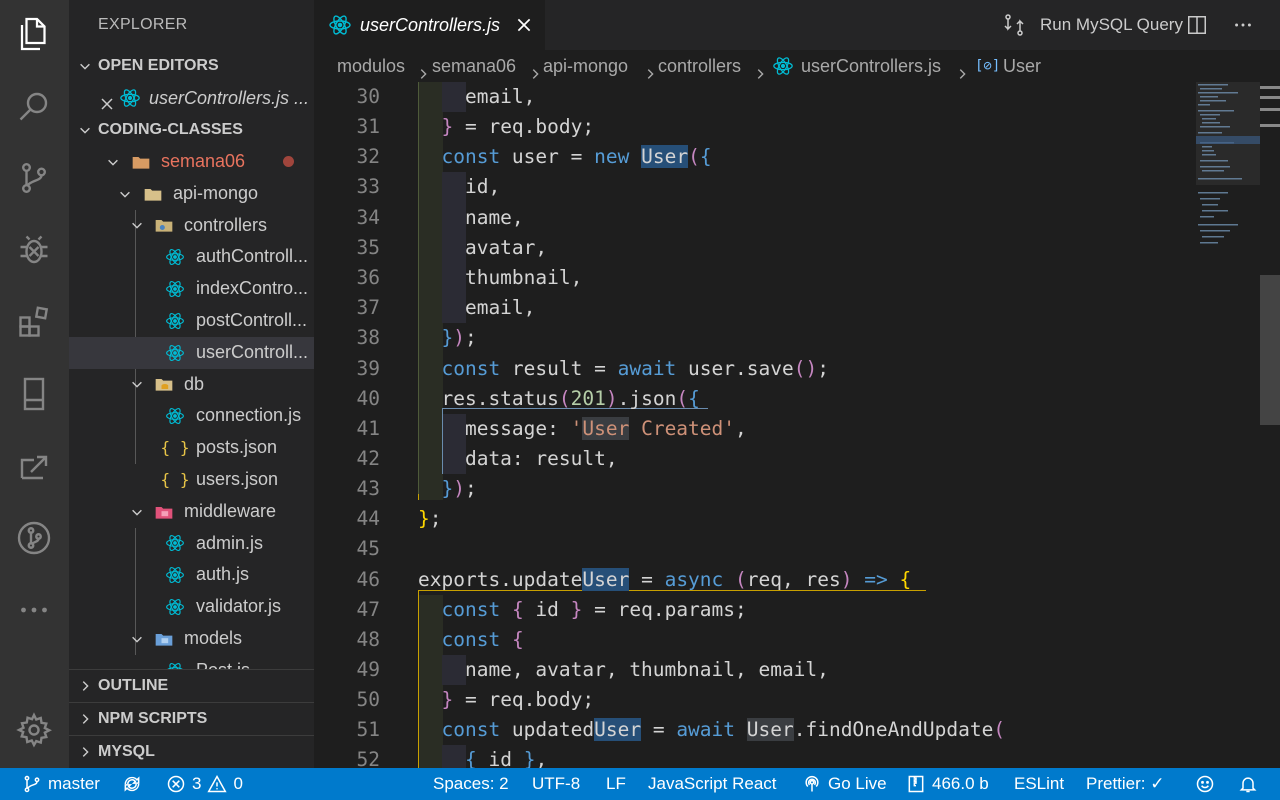 Image resolution: width=1280 pixels, height=800 pixels. What do you see at coordinates (34, 178) in the screenshot?
I see `source-control-icon` at bounding box center [34, 178].